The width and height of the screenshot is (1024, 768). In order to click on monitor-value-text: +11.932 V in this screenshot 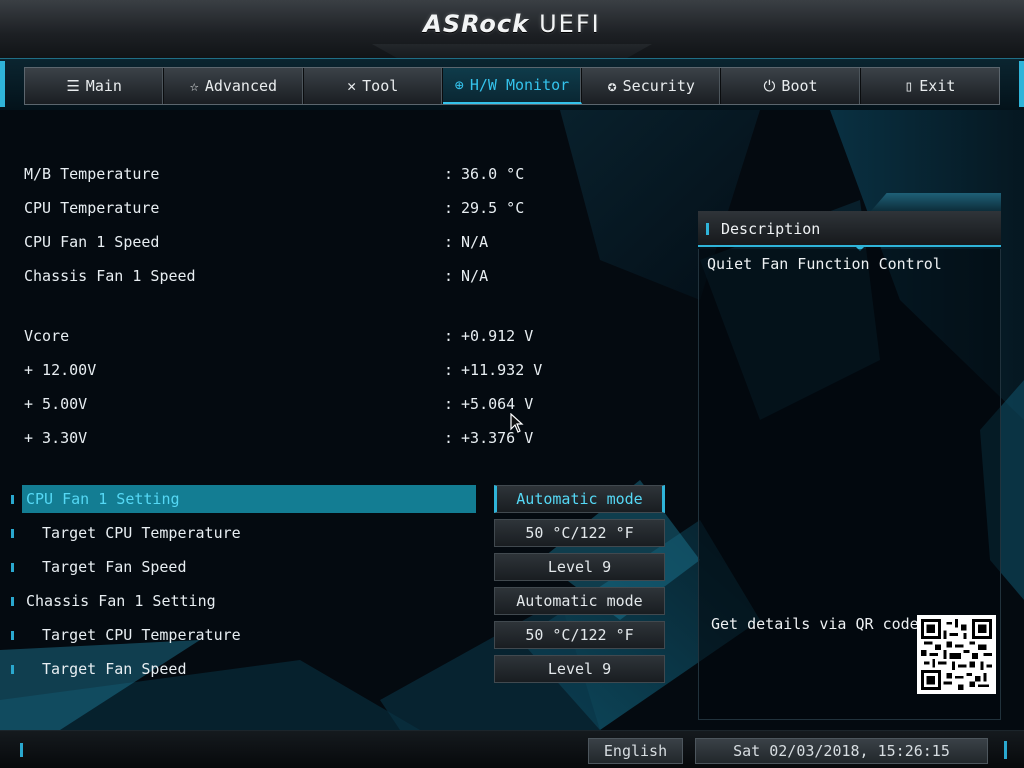, I will do `click(502, 370)`.